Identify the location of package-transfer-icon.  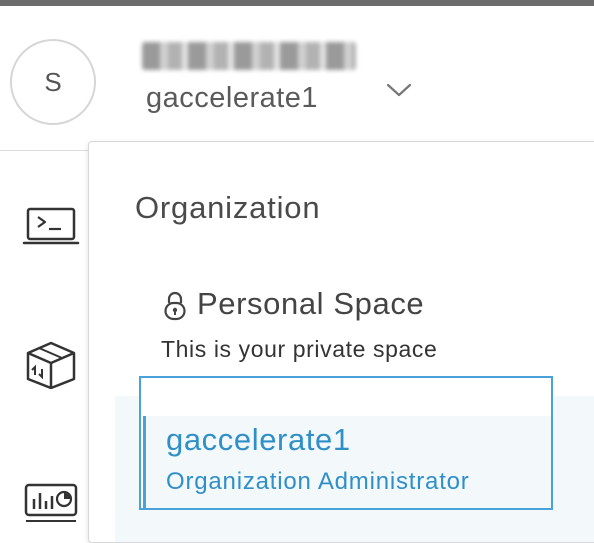
(51, 365).